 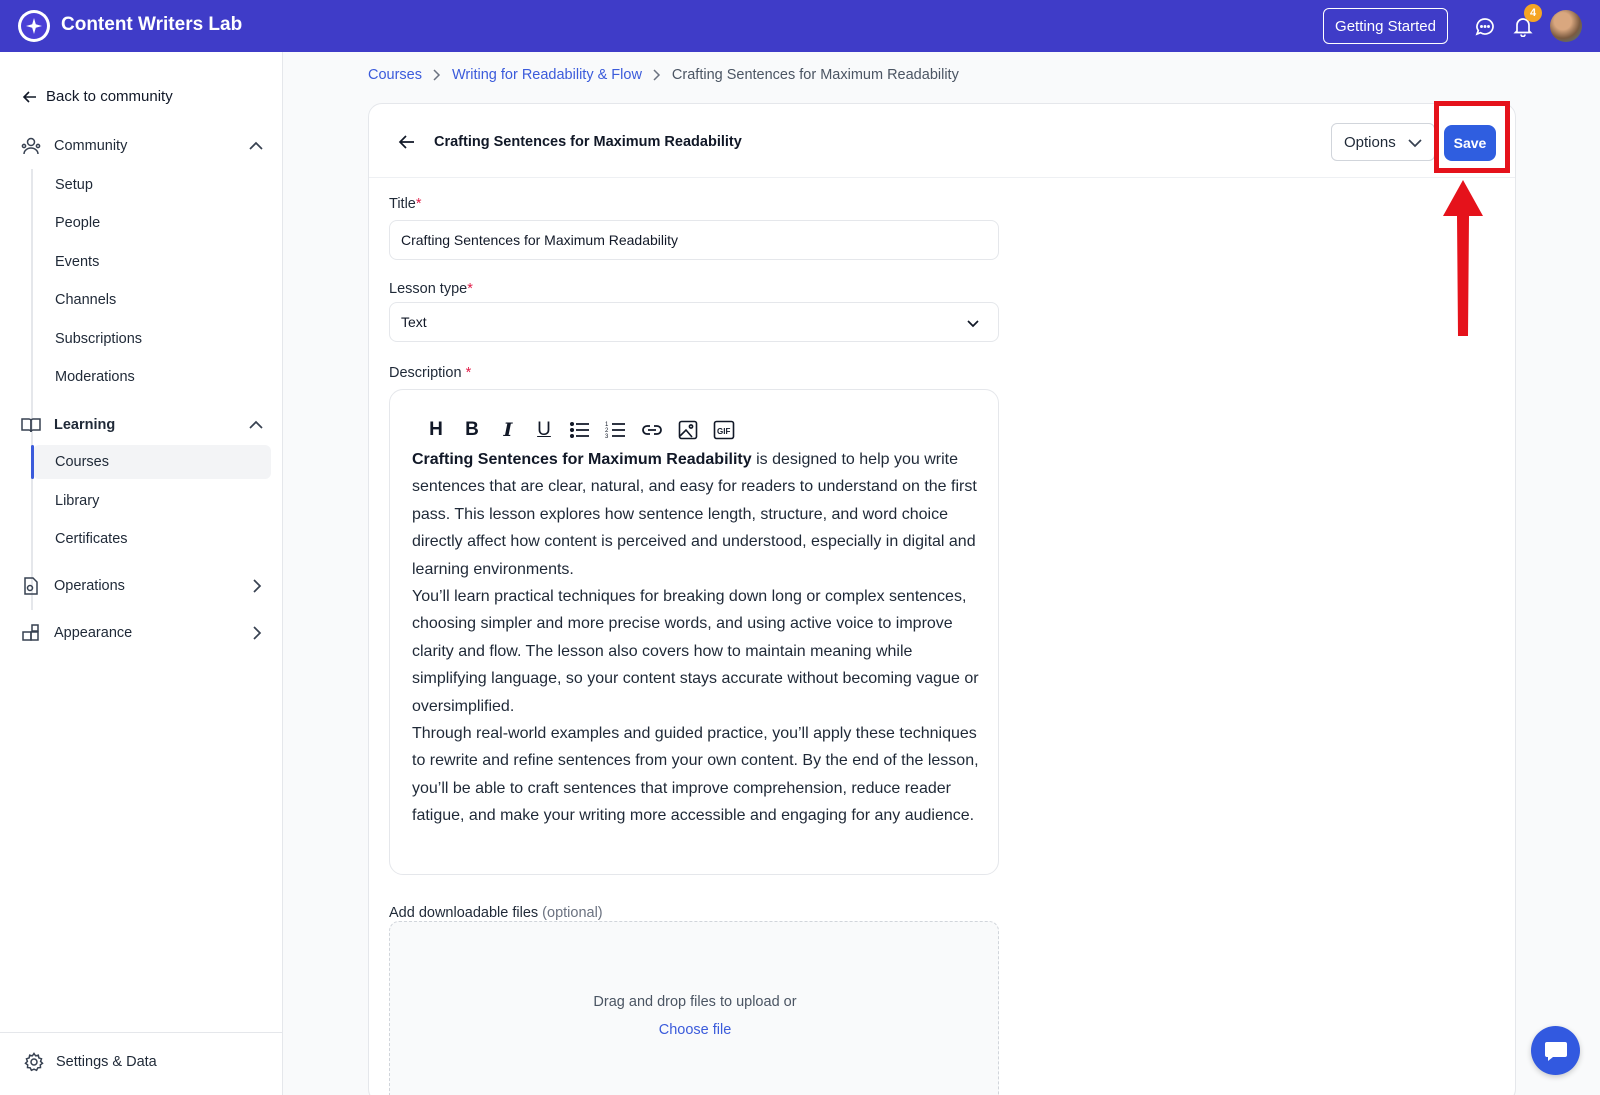 What do you see at coordinates (607, 436) in the screenshot?
I see `svg-text: 3` at bounding box center [607, 436].